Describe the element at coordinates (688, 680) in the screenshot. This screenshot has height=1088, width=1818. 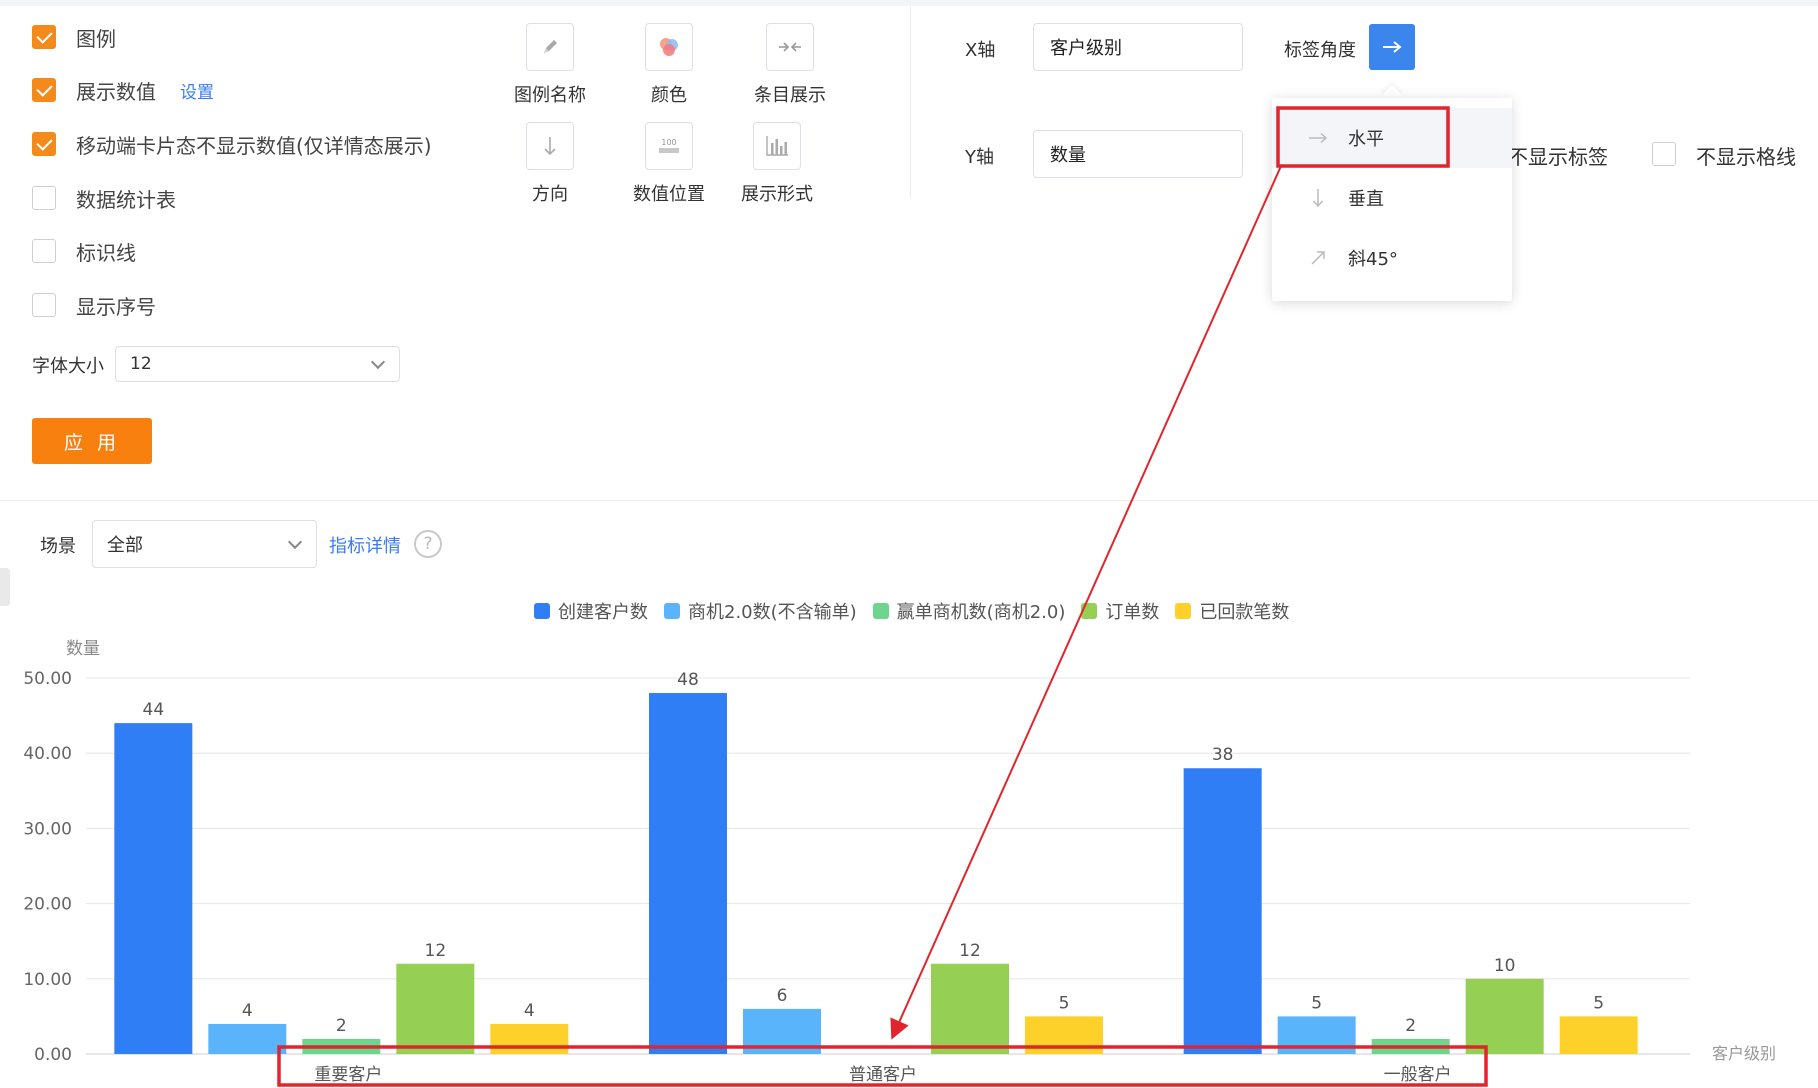
I see `bar-value-label: 48` at that location.